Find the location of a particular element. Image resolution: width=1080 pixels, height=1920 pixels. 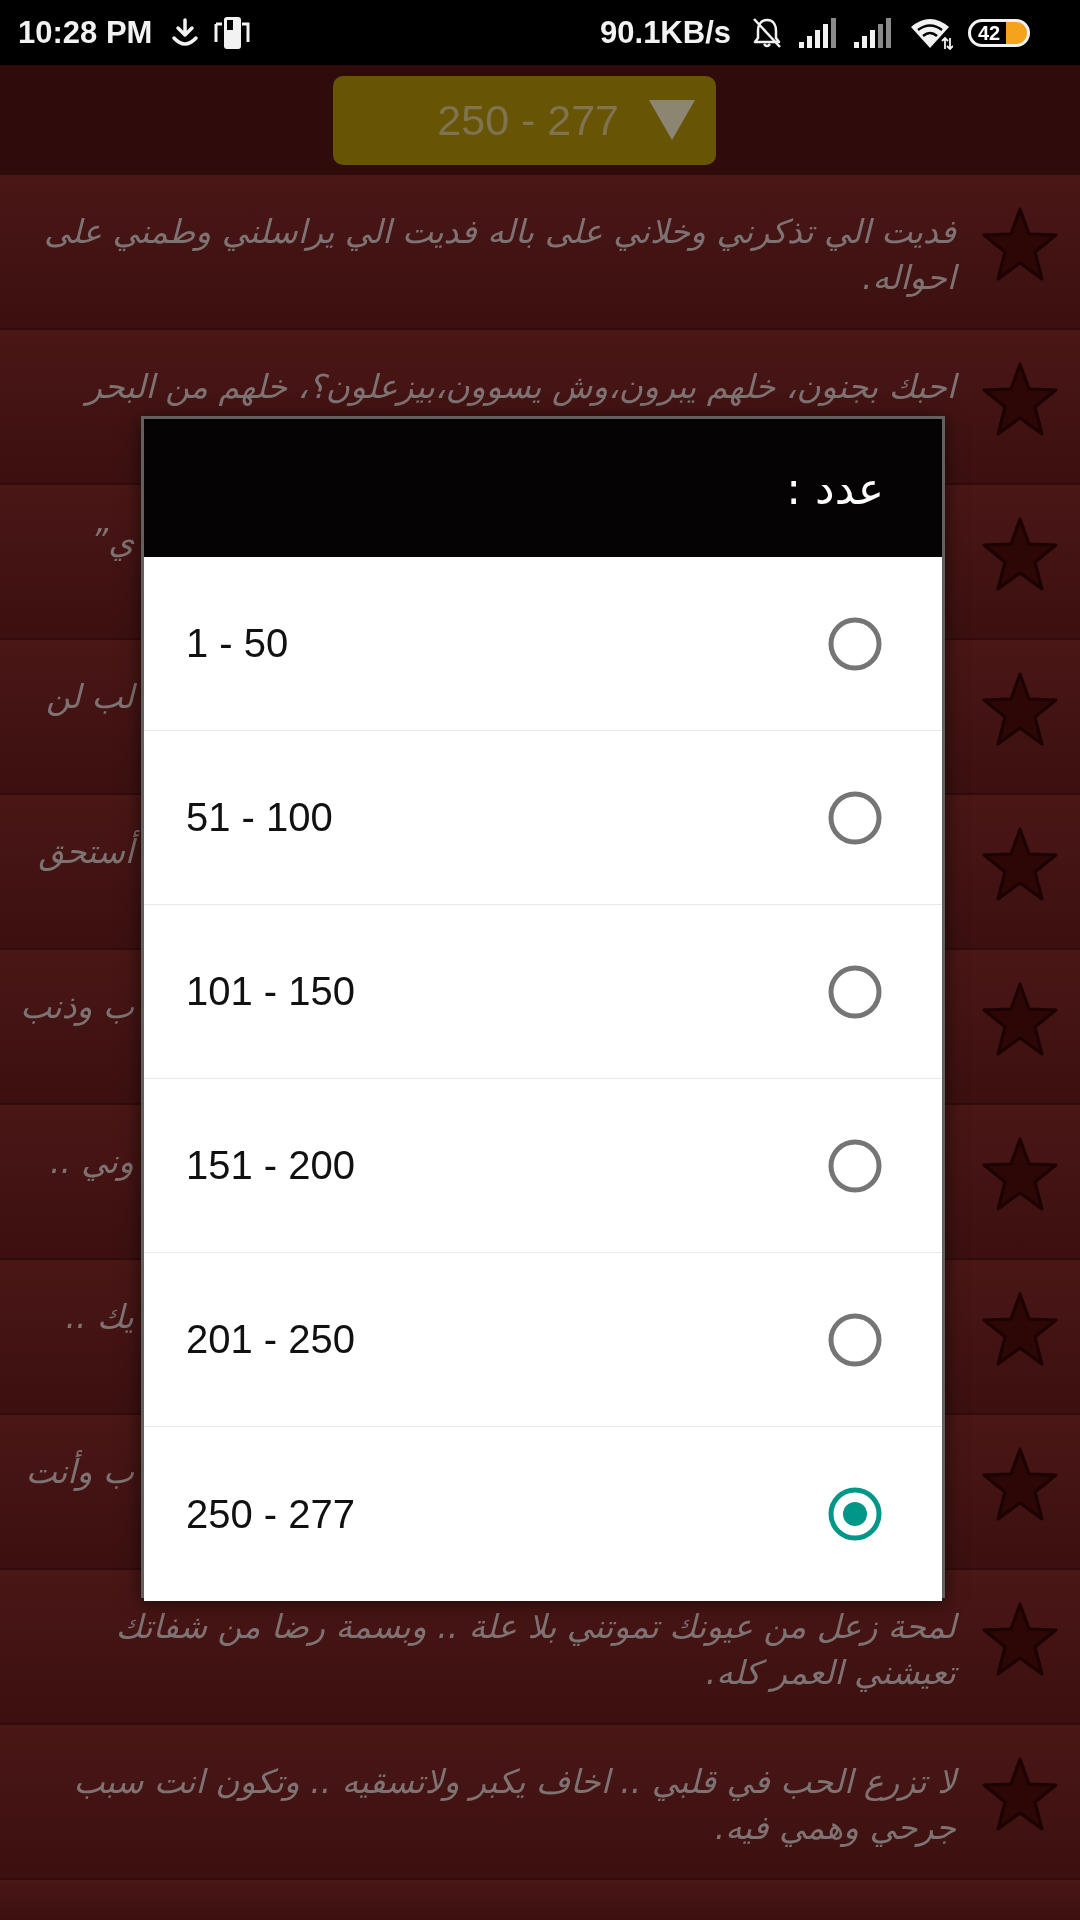

message-text: احبك بجنون، خلهم يبرون،وش يسوون،بيزعلون؟، خلهم من البحر is located at coordinates (489, 387).